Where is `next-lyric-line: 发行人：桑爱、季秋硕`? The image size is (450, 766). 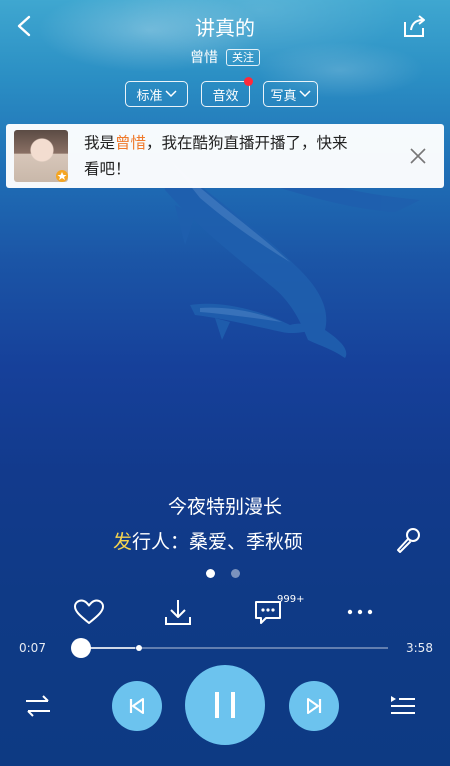 next-lyric-line: 发行人：桑爱、季秋硕 is located at coordinates (208, 540).